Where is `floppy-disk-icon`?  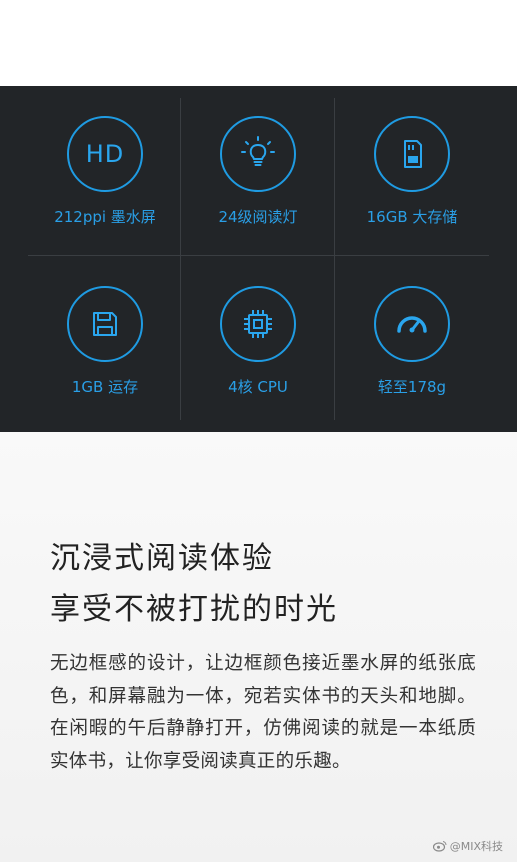 floppy-disk-icon is located at coordinates (105, 324).